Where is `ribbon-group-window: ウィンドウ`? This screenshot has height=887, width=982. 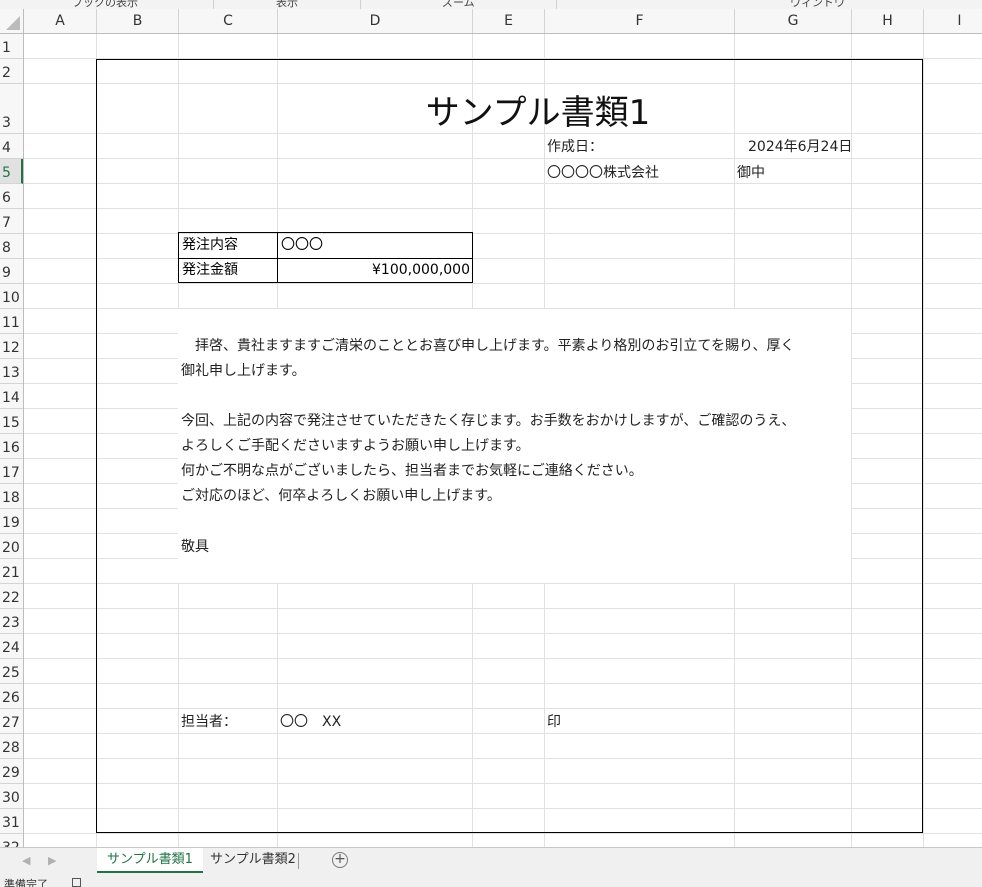 ribbon-group-window: ウィンドウ is located at coordinates (817, 4).